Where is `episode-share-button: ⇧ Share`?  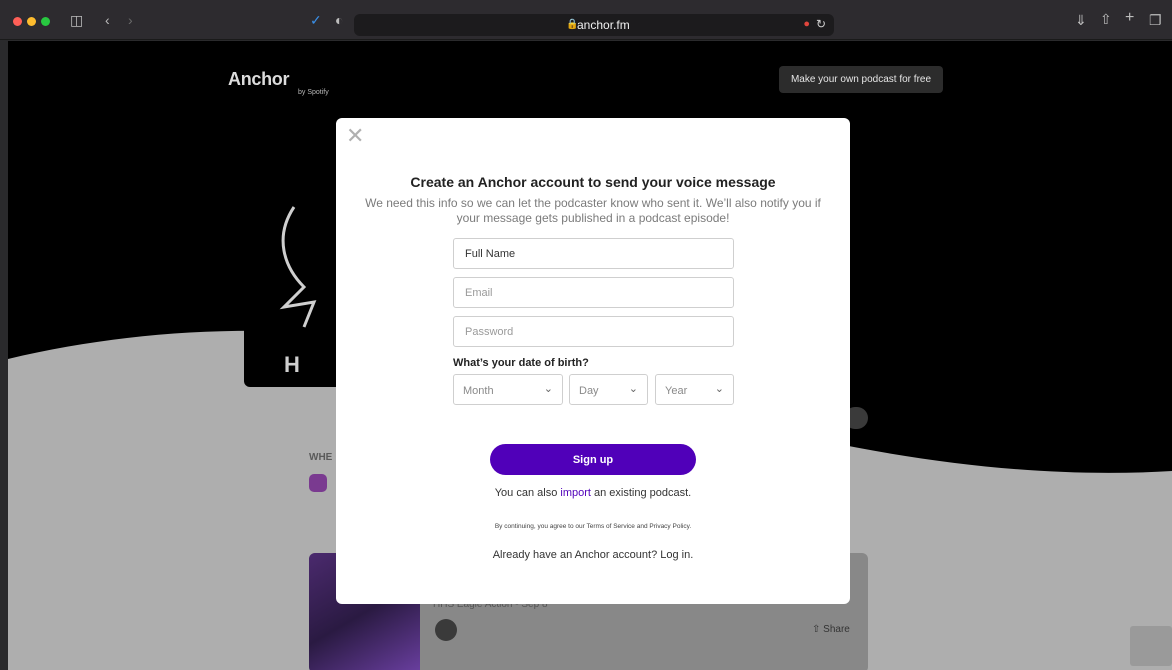 episode-share-button: ⇧ Share is located at coordinates (831, 629).